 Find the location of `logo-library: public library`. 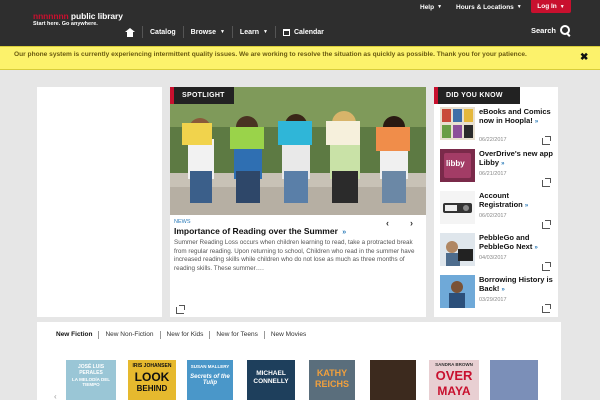

logo-library: public library is located at coordinates (96, 16).